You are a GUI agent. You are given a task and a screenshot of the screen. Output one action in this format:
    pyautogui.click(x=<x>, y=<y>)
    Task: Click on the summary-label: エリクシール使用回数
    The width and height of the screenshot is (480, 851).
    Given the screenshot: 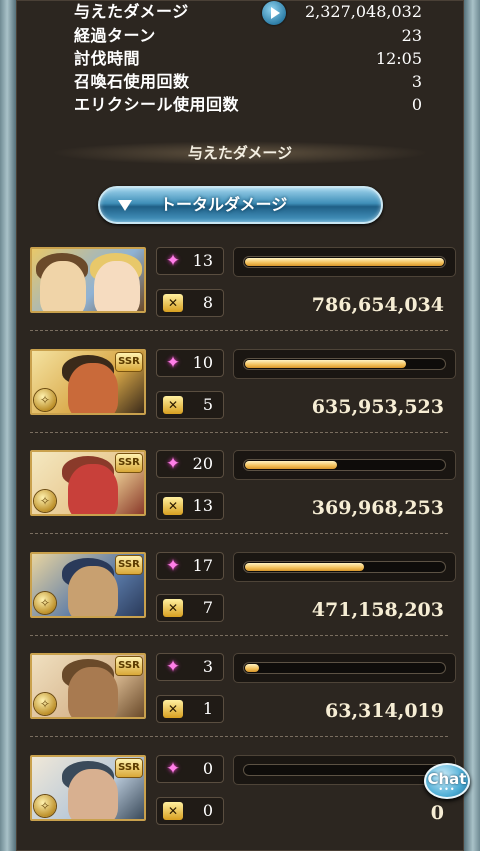 What is the action you would take?
    pyautogui.click(x=157, y=104)
    